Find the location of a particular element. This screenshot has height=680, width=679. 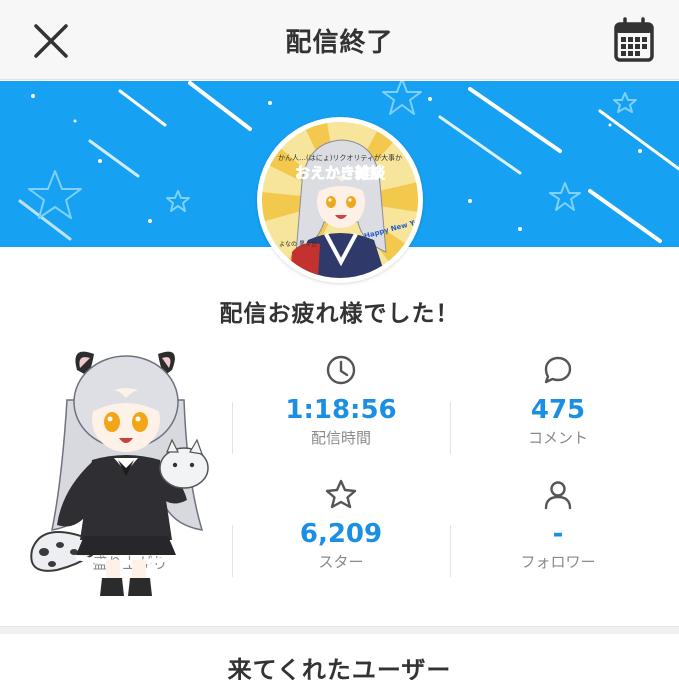

mascot-character is located at coordinates (127, 470).